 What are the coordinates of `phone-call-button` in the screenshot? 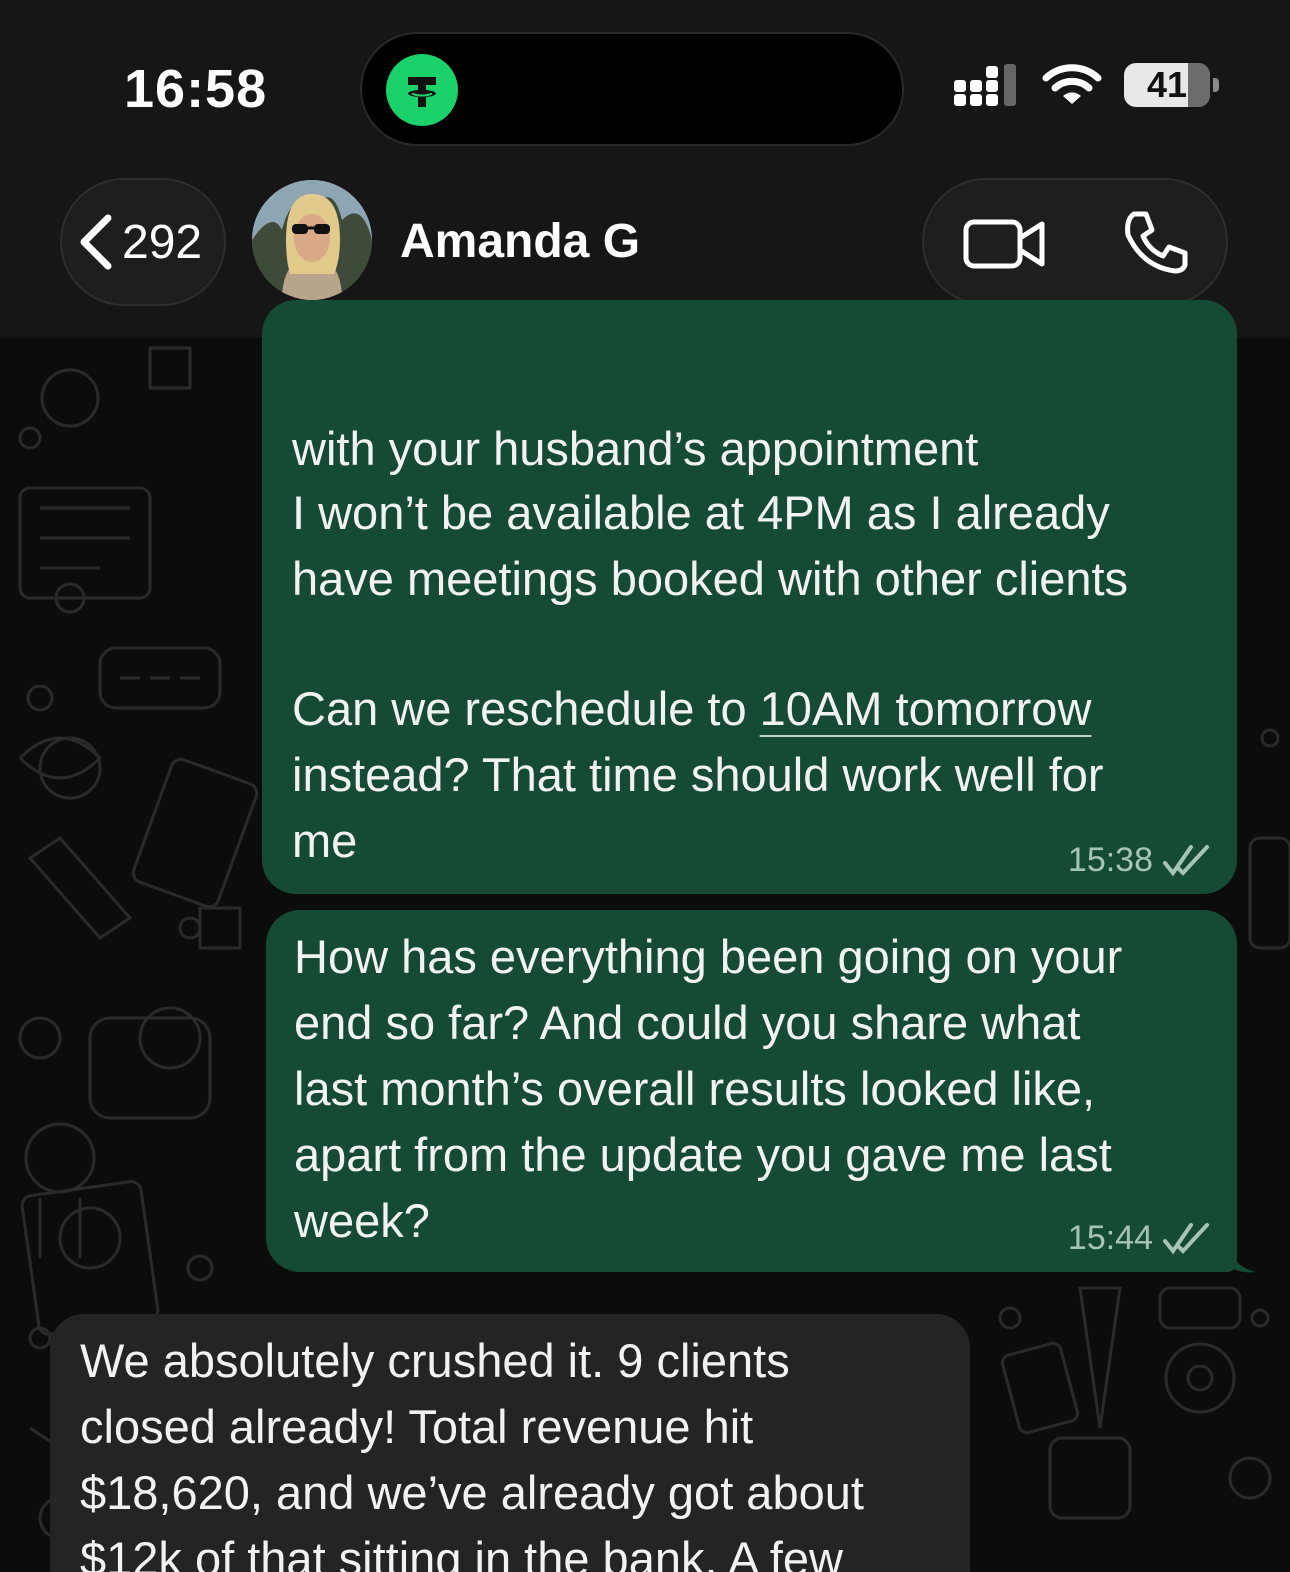 It's located at (1155, 245).